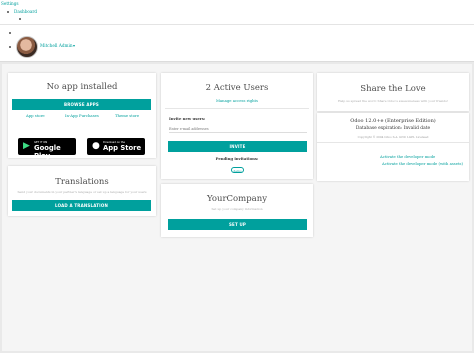  Describe the element at coordinates (237, 158) in the screenshot. I see `pending-label: Pending invitations:` at that location.